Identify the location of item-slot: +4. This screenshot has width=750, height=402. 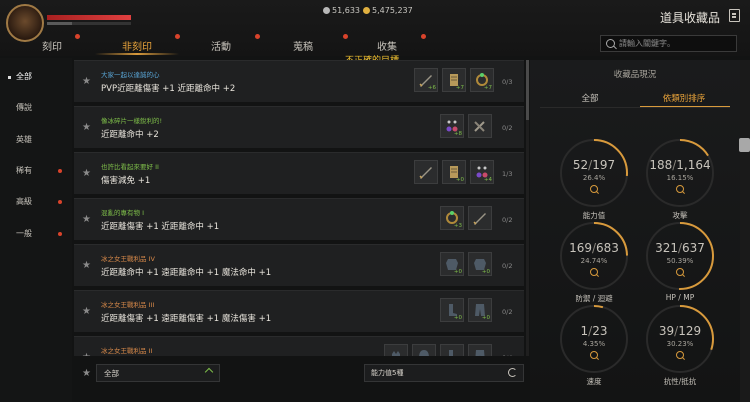
(482, 172).